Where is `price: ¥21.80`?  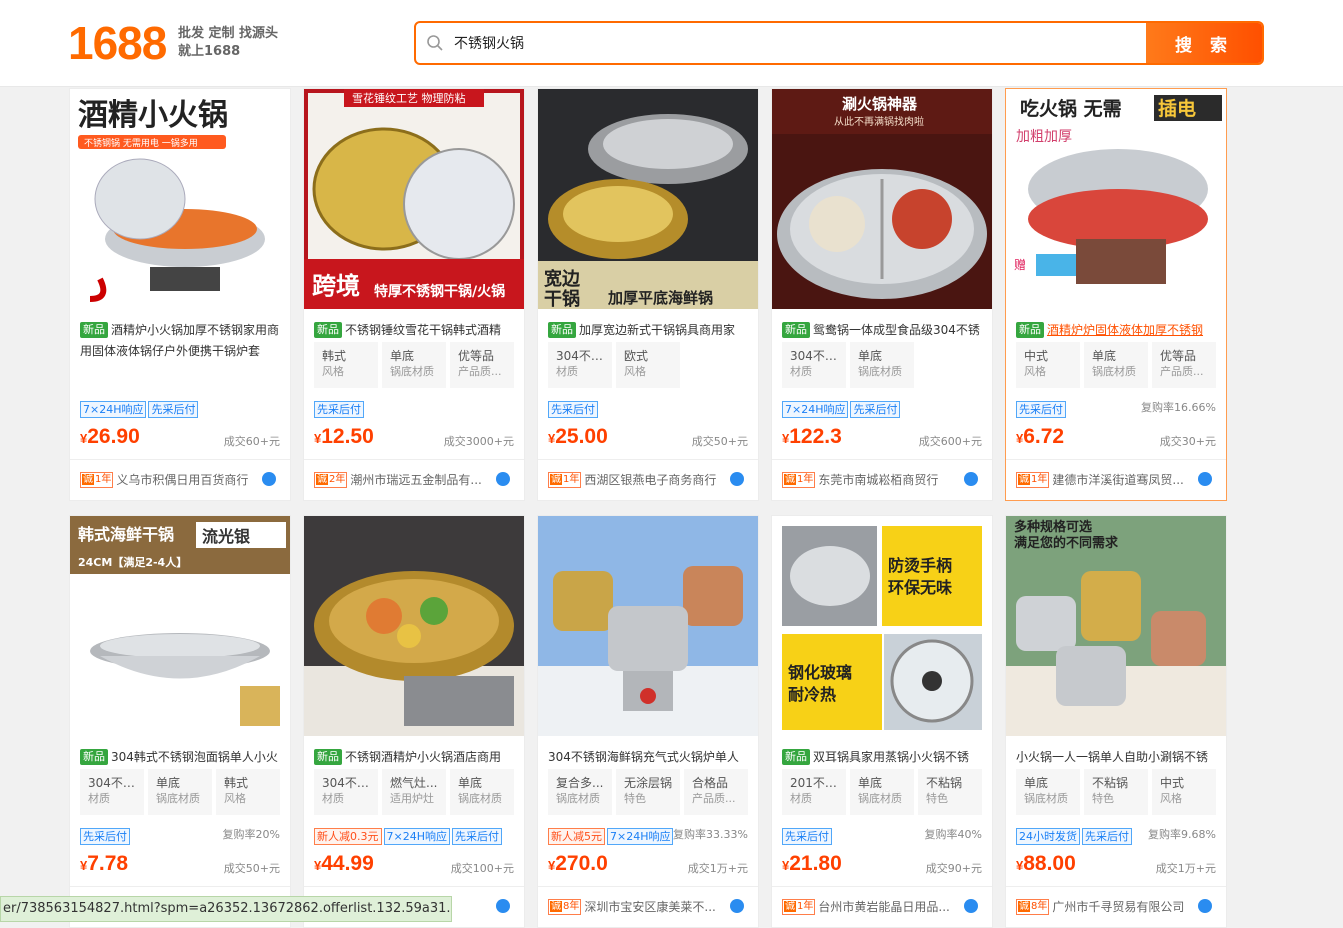 price: ¥21.80 is located at coordinates (812, 864).